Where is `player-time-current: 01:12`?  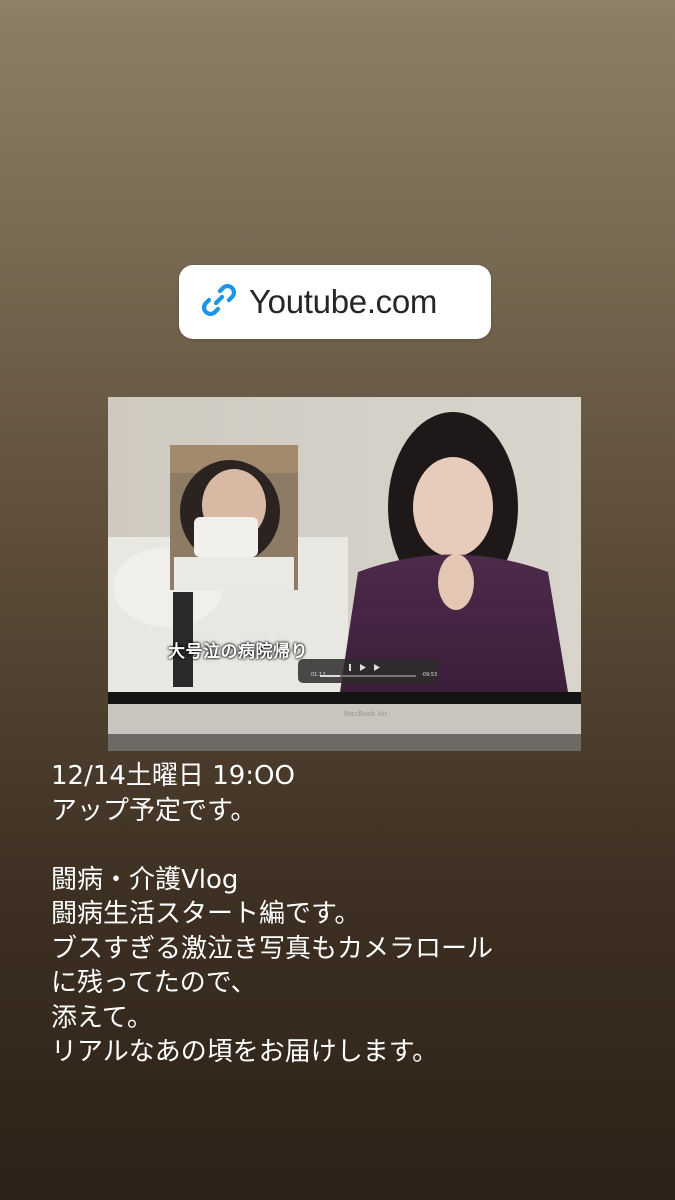
player-time-current: 01:12 is located at coordinates (318, 675).